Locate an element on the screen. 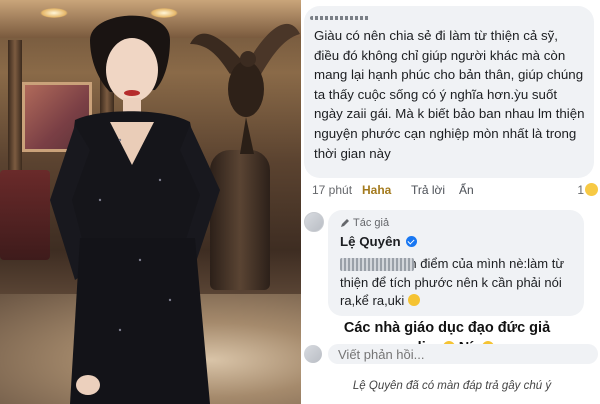 The height and width of the screenshot is (404, 600). redacted-username is located at coordinates (340, 18).